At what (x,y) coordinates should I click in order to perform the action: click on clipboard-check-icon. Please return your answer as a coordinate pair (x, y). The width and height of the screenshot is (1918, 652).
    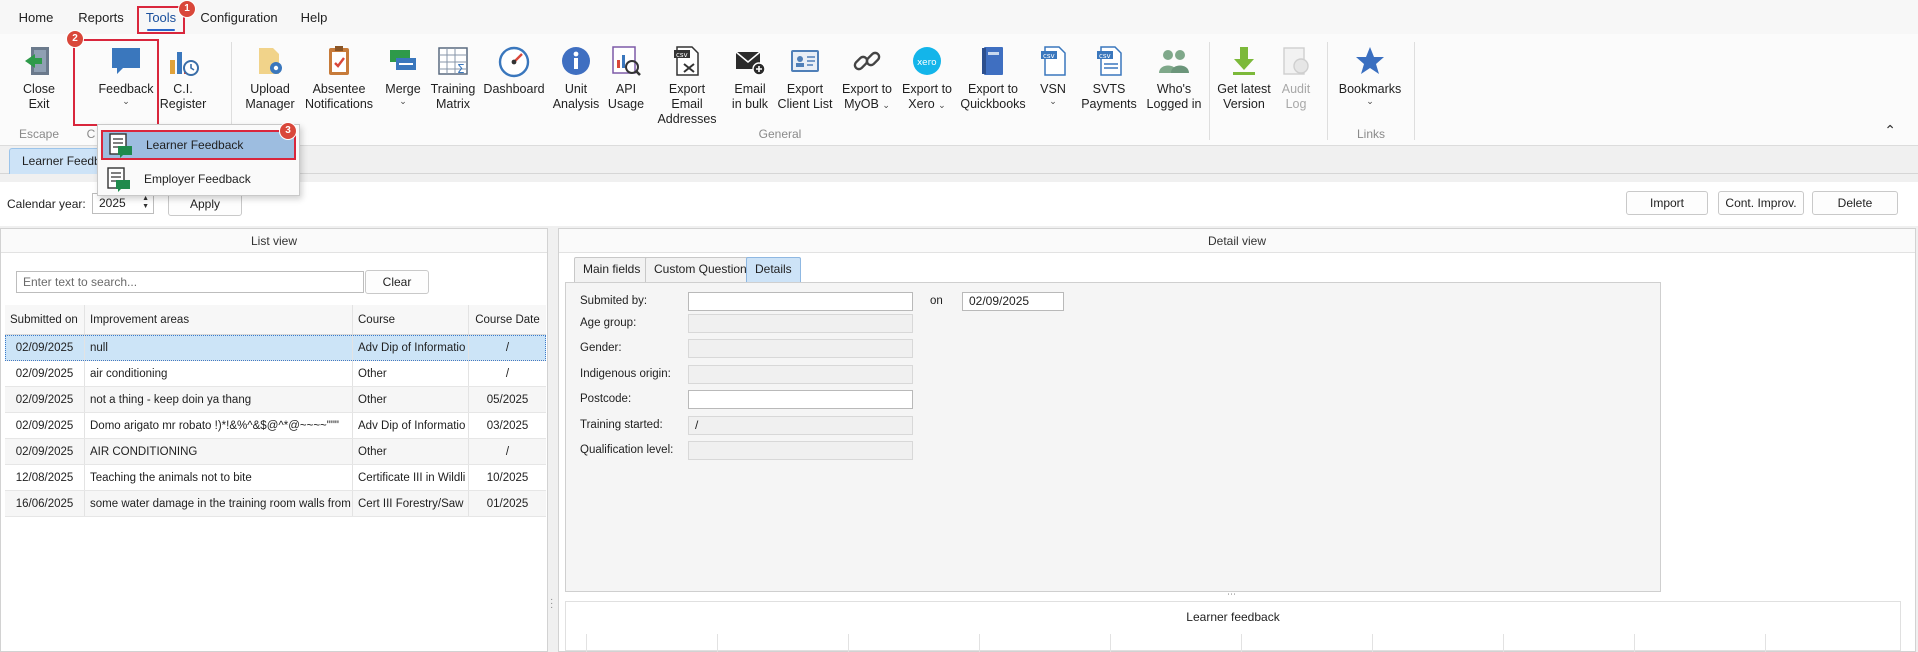
    Looking at the image, I should click on (339, 61).